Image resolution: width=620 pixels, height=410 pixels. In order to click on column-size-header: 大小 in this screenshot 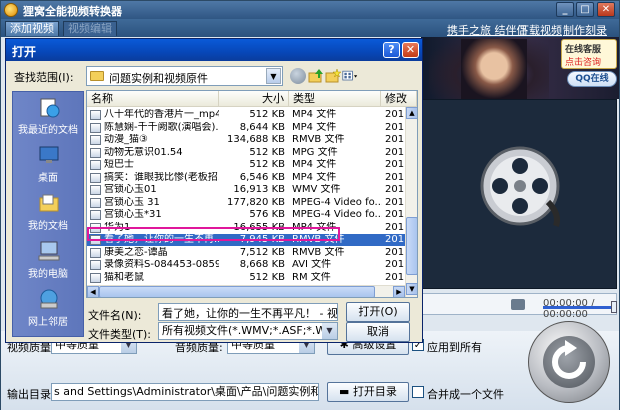, I will do `click(254, 99)`.